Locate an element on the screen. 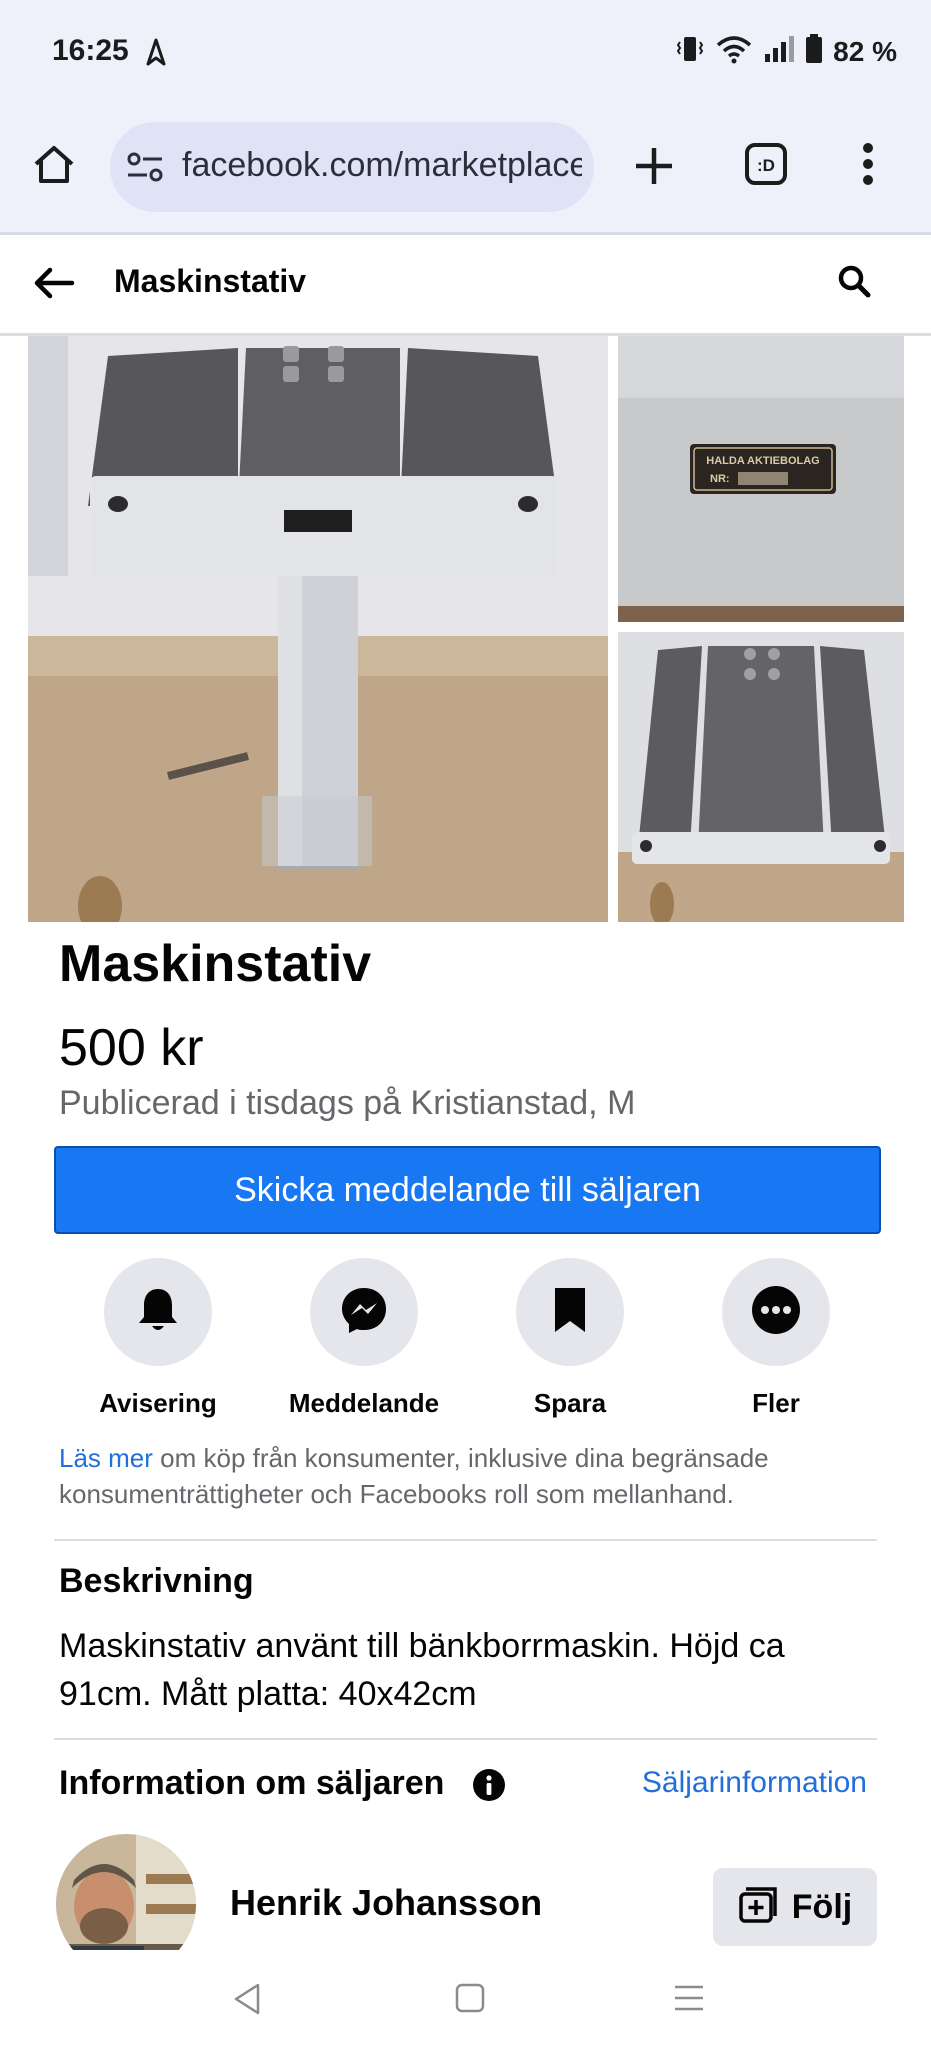 The image size is (931, 2048). message-action-circle is located at coordinates (364, 1312).